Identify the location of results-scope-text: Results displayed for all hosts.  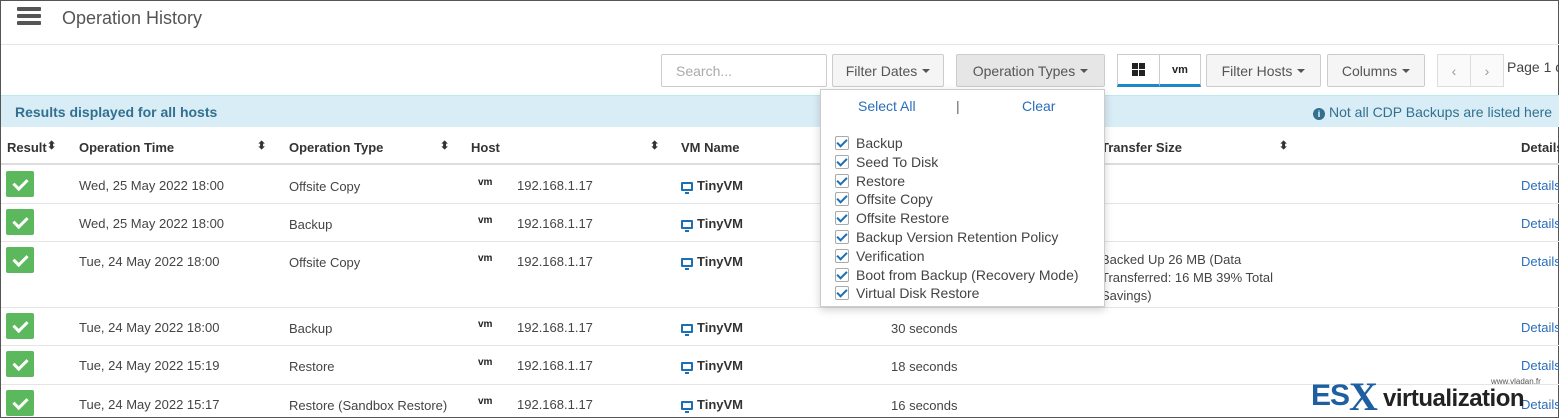
(116, 112).